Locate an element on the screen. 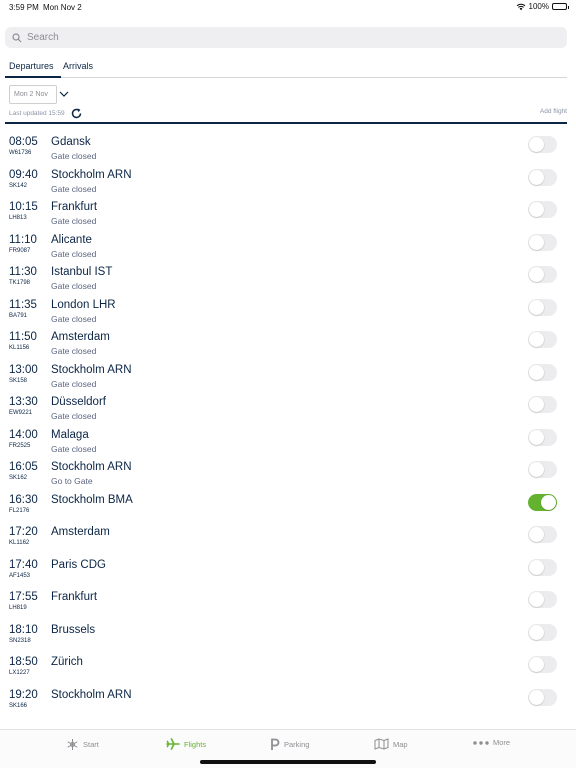 The image size is (576, 768). tabbar-item-flights: Flights is located at coordinates (186, 744).